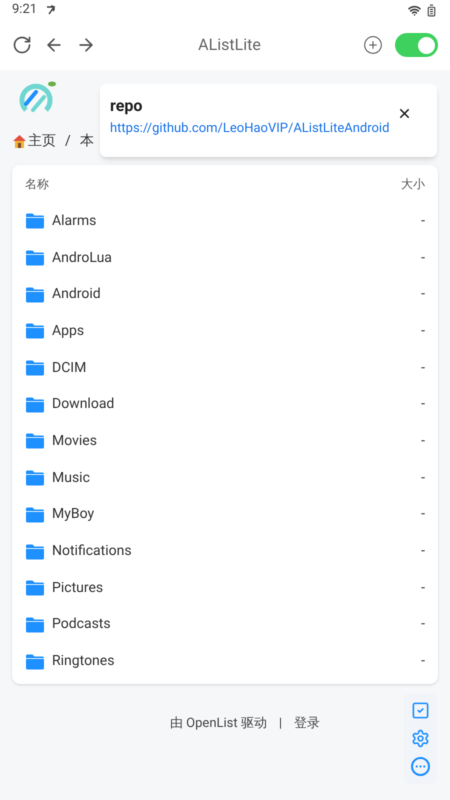 The height and width of the screenshot is (800, 450). What do you see at coordinates (420, 710) in the screenshot?
I see `select-icon` at bounding box center [420, 710].